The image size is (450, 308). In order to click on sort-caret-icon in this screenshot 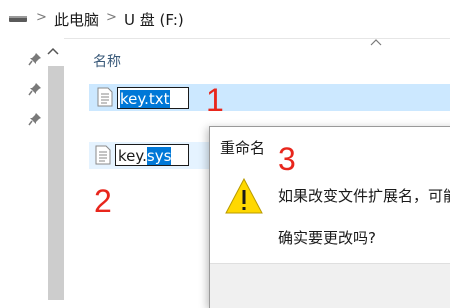, I will do `click(376, 42)`.